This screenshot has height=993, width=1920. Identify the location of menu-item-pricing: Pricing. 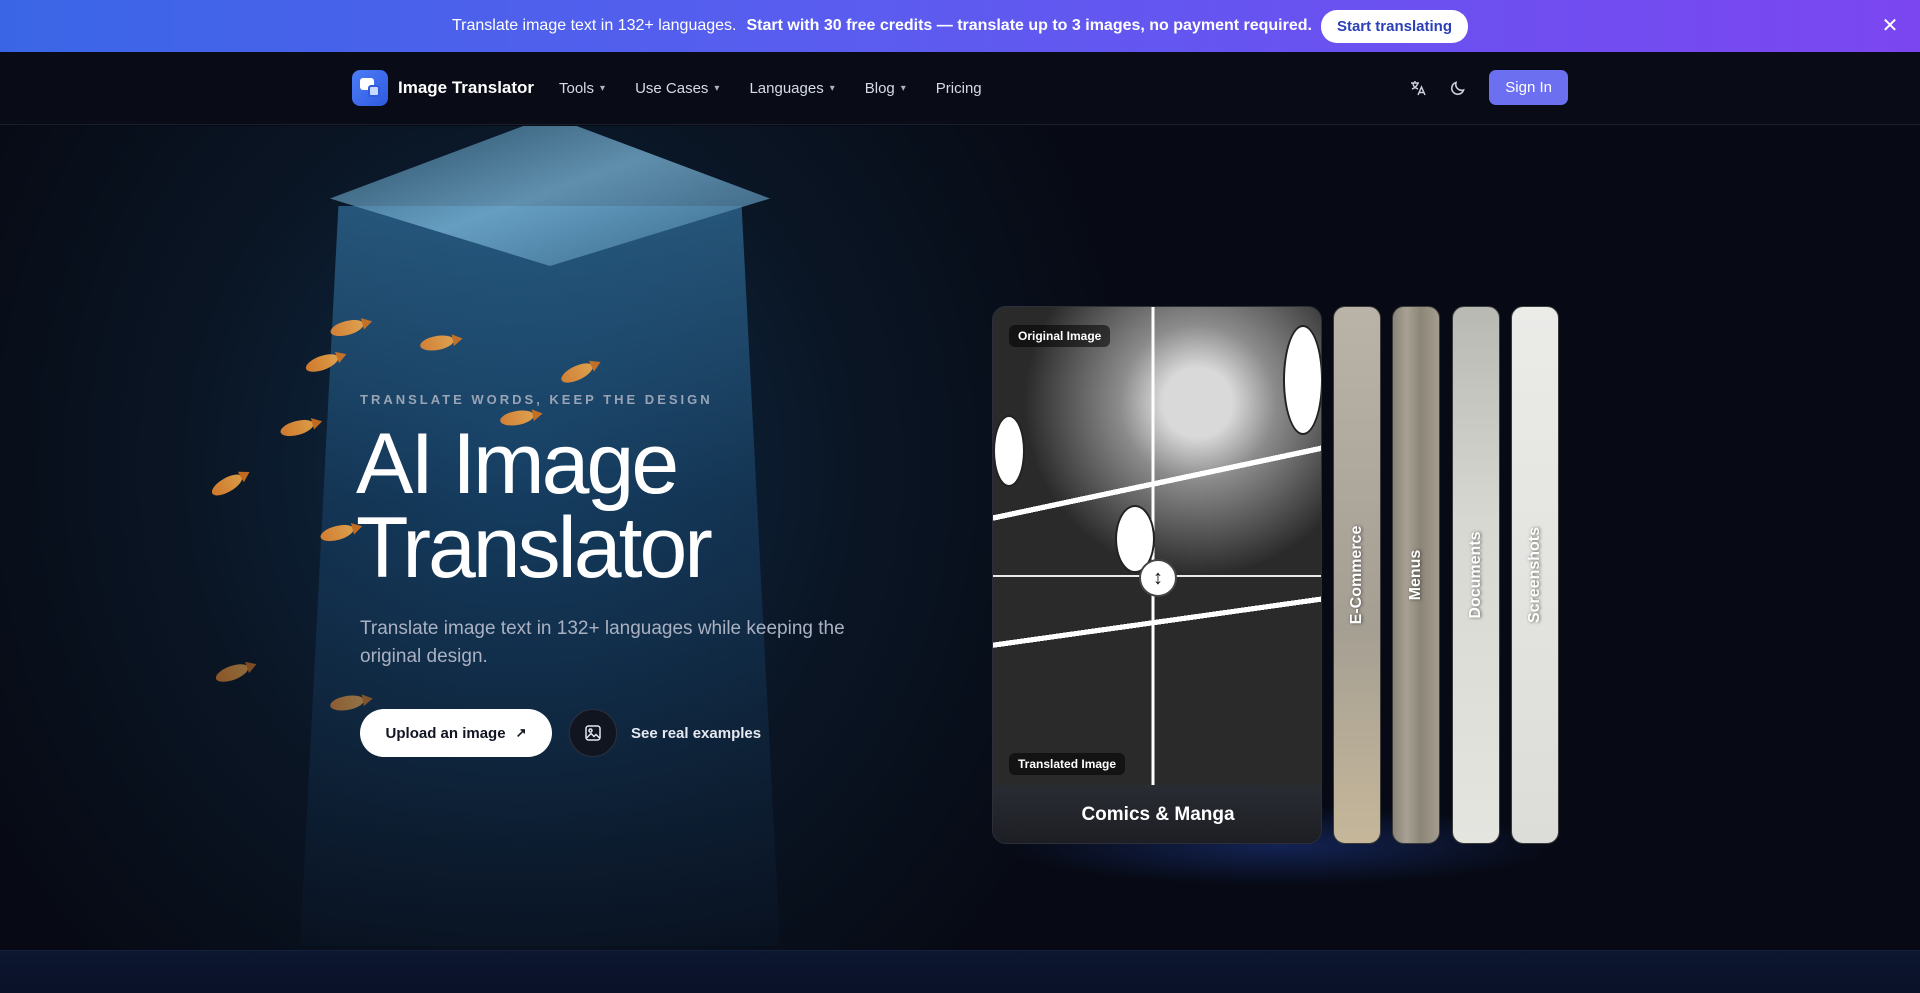
(959, 88).